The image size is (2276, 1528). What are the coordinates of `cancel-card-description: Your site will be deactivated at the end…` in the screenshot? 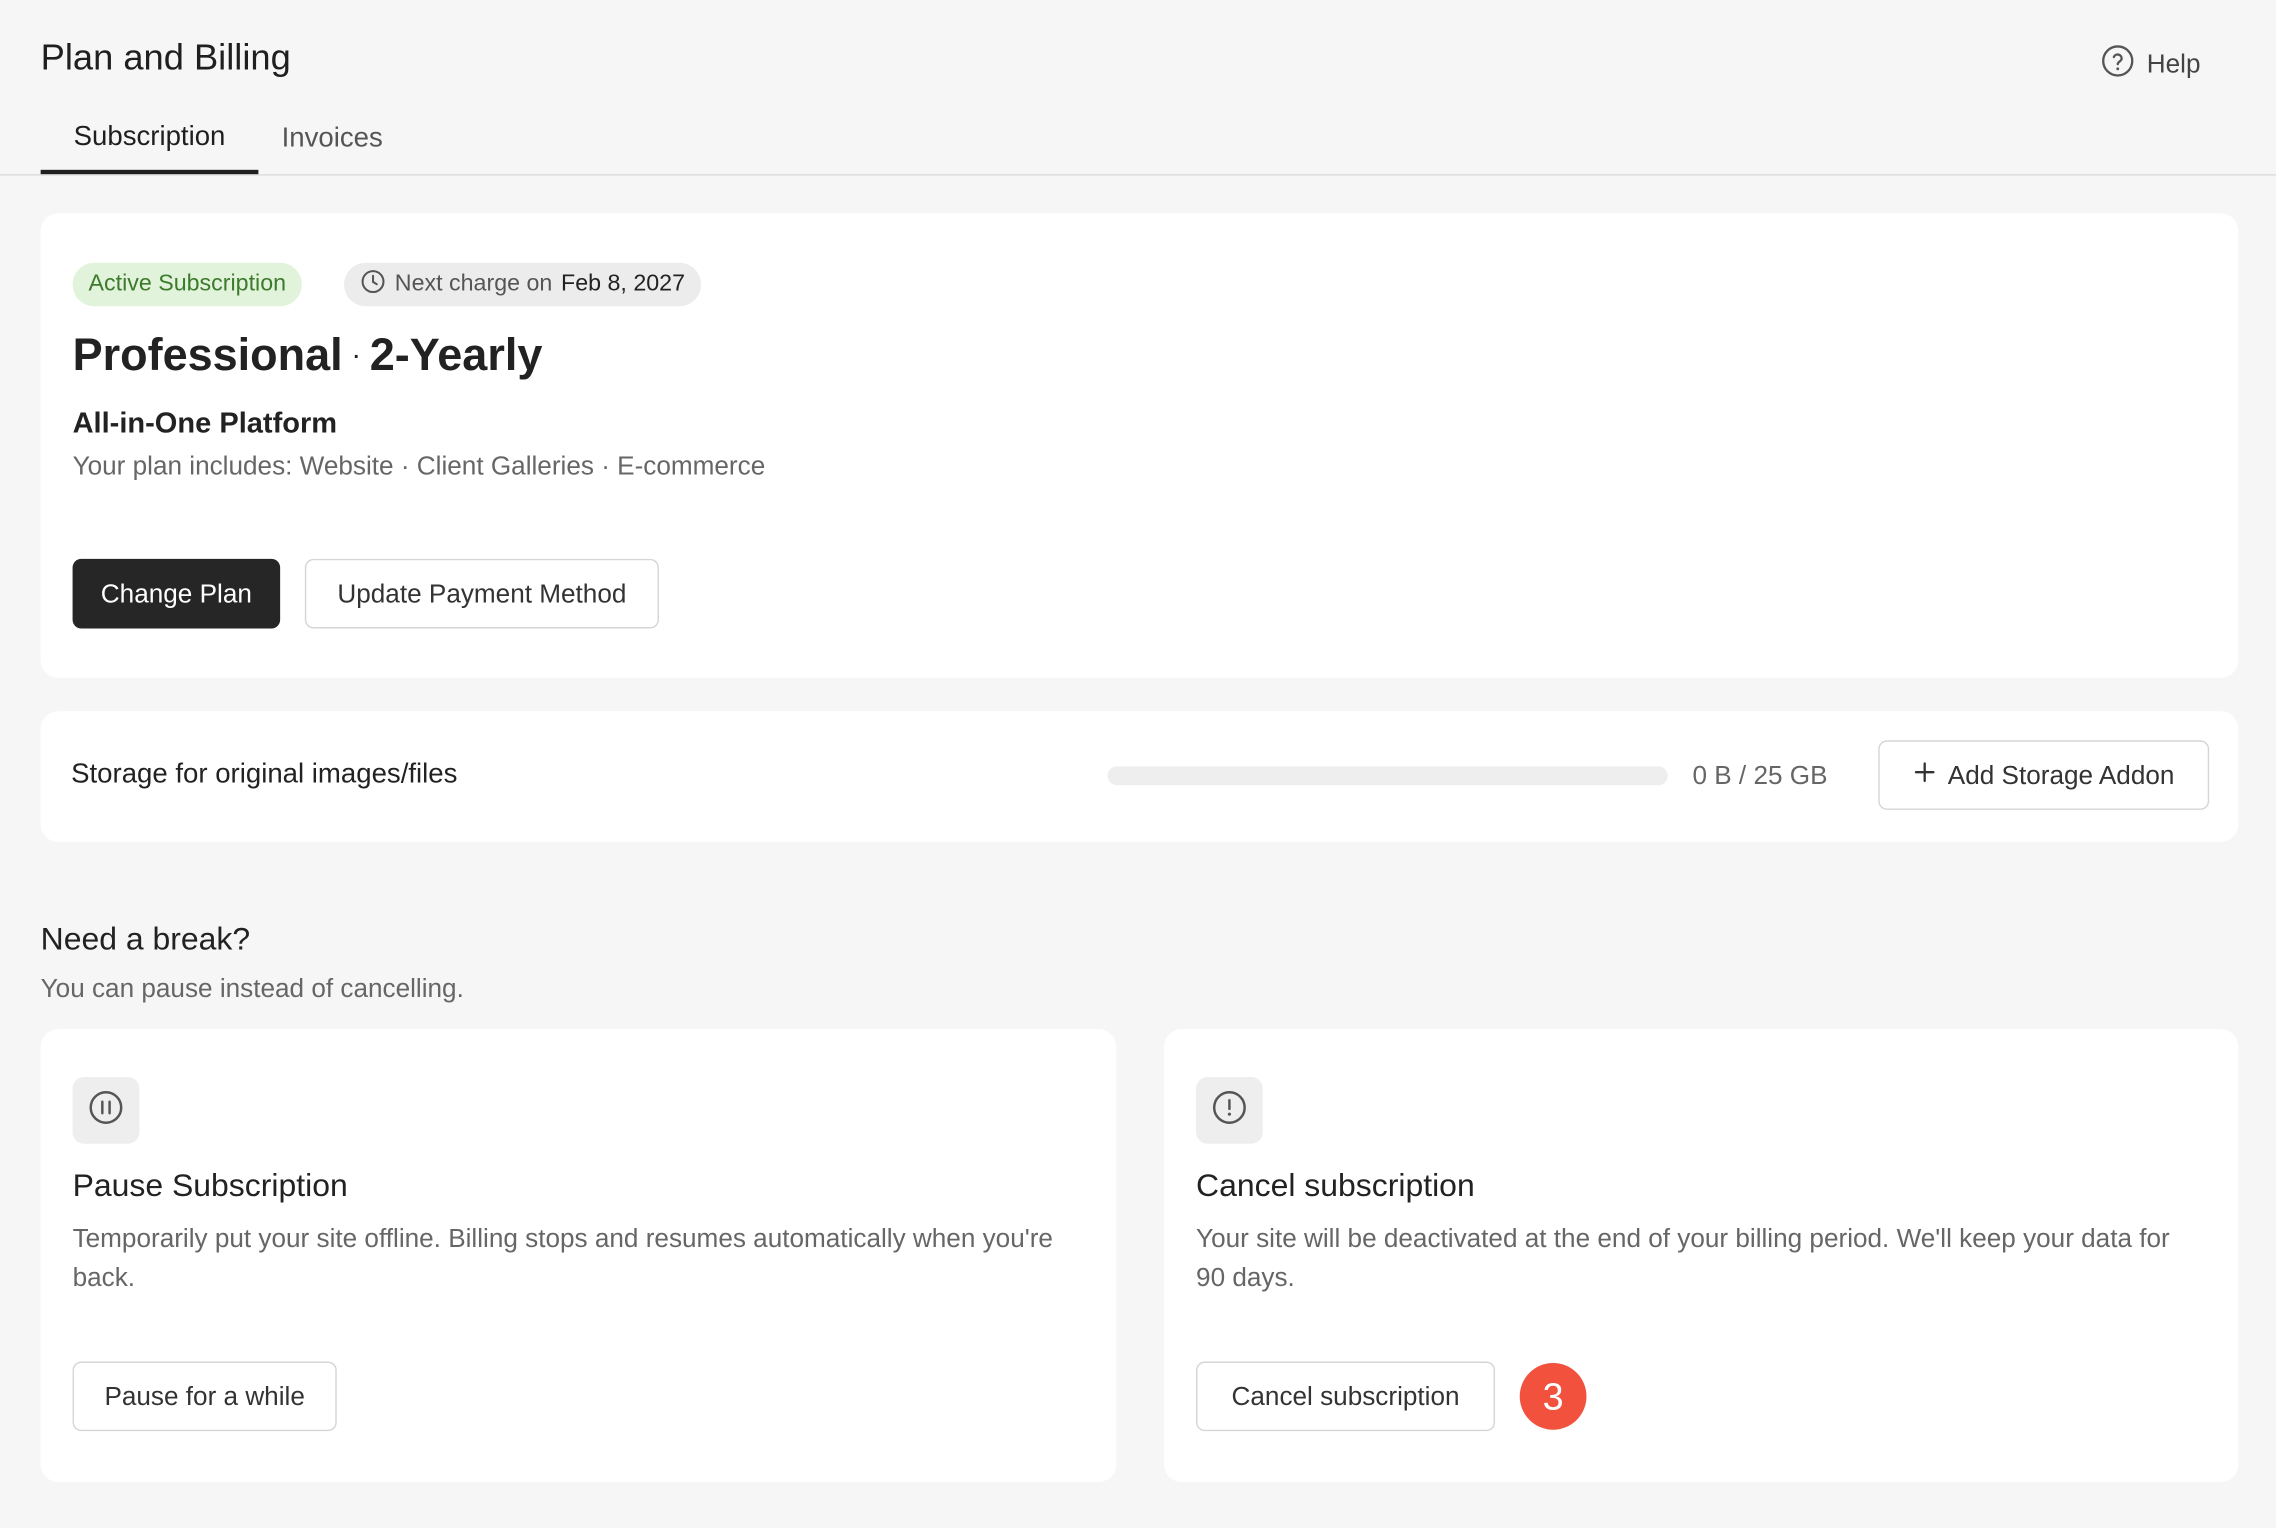 It's located at (1683, 1257).